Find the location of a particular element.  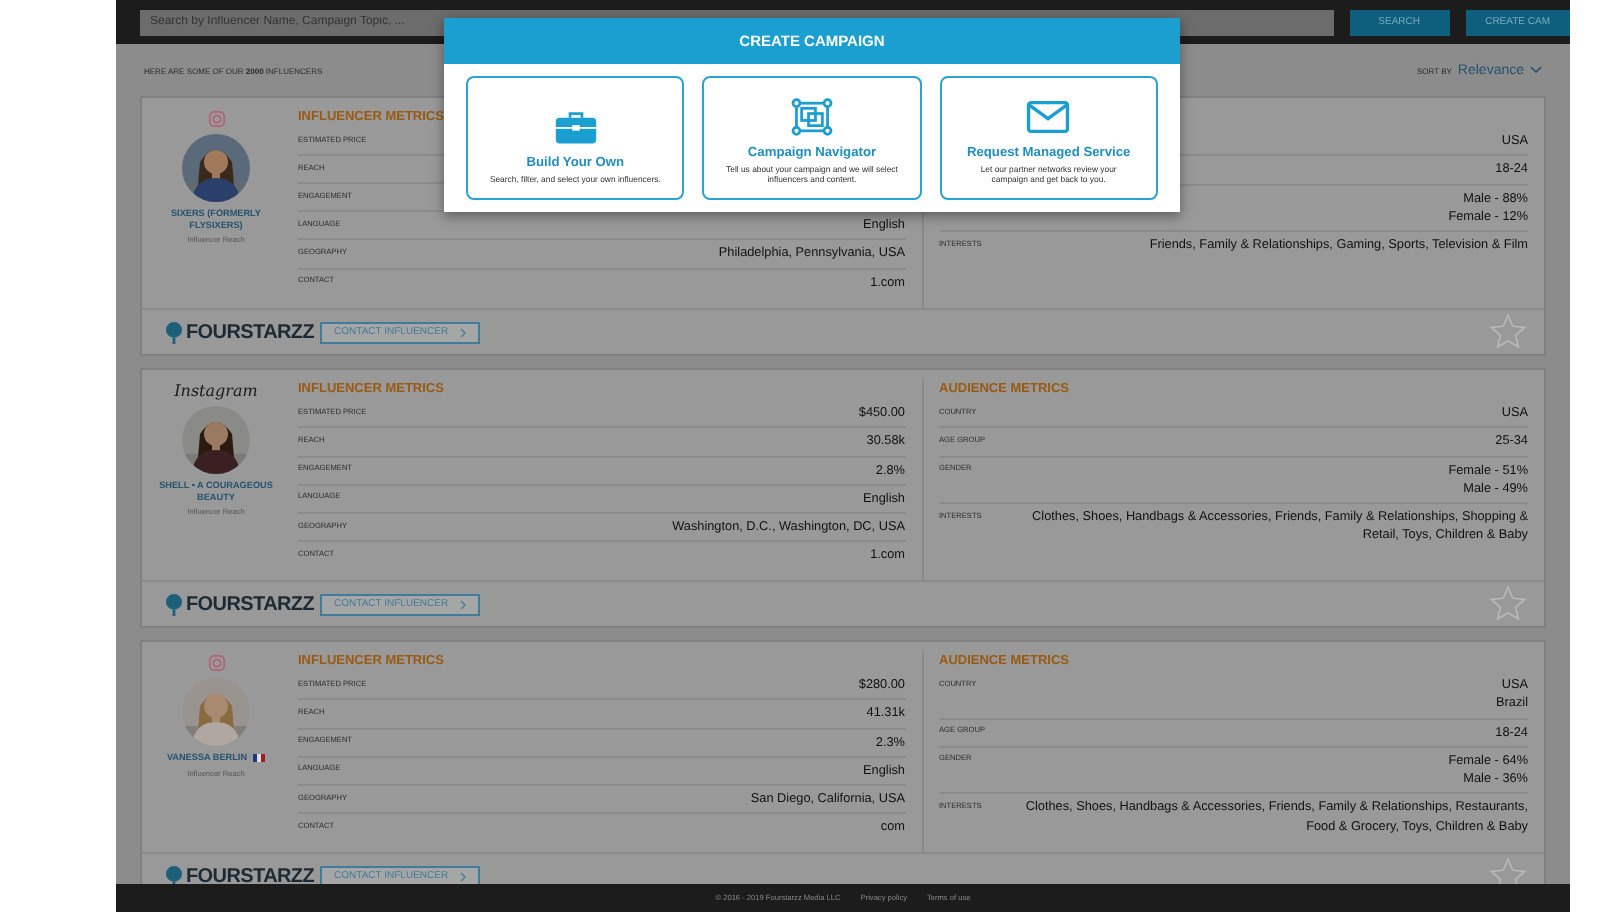

envelope-icon is located at coordinates (1048, 116).